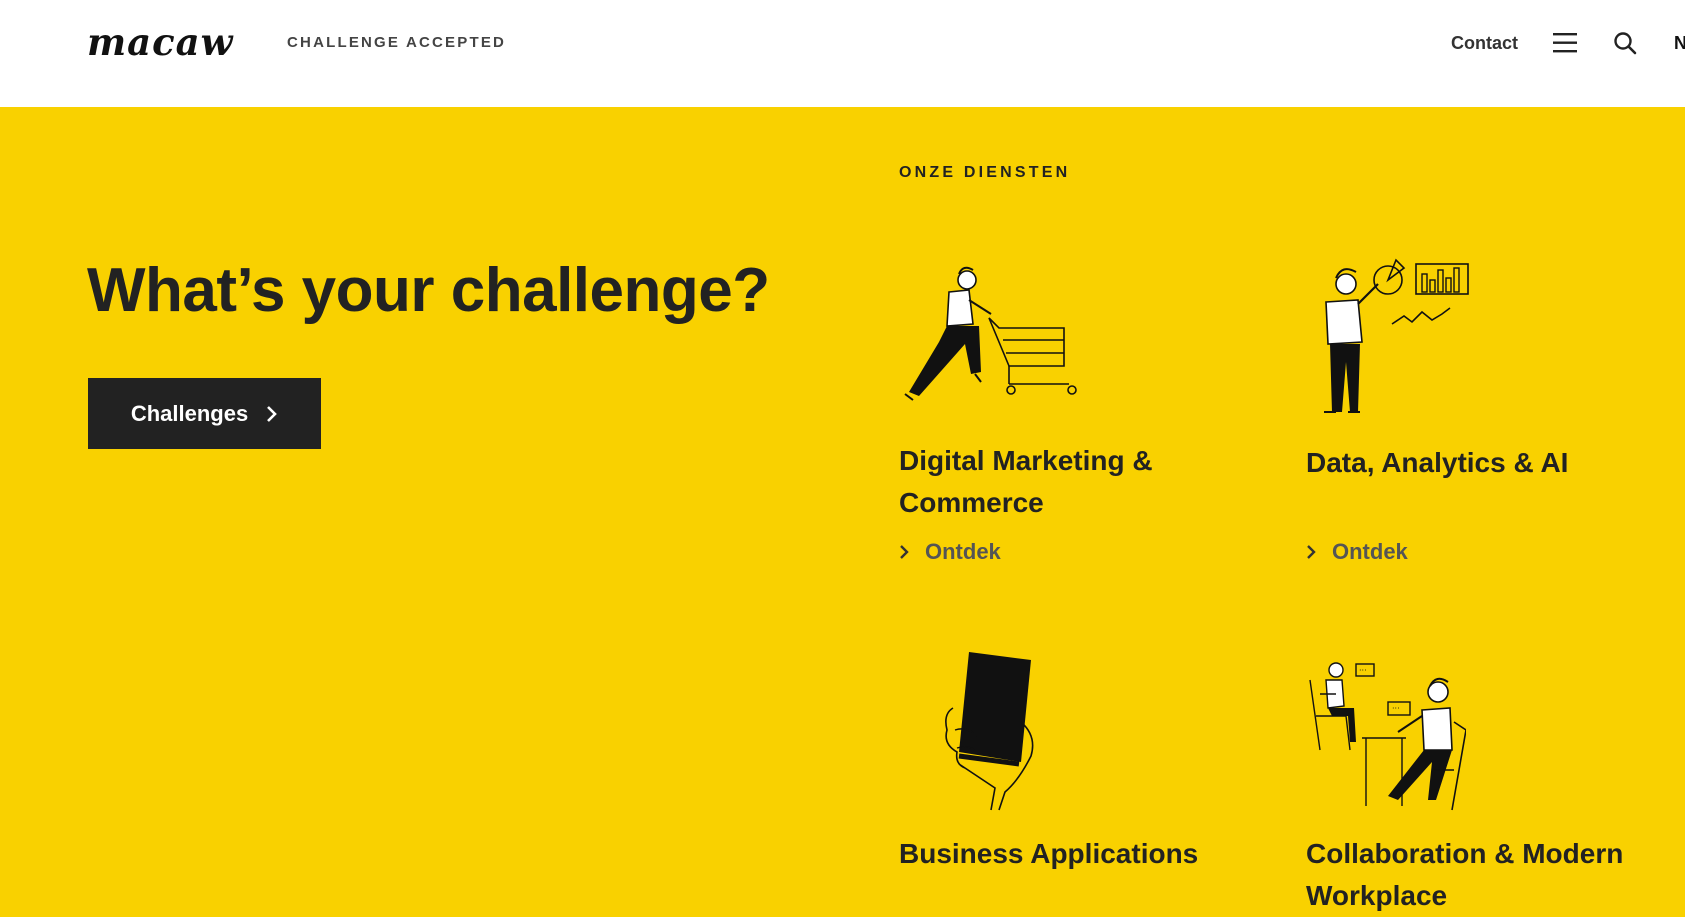 The width and height of the screenshot is (1685, 917). Describe the element at coordinates (1625, 43) in the screenshot. I see `search-icon` at that location.